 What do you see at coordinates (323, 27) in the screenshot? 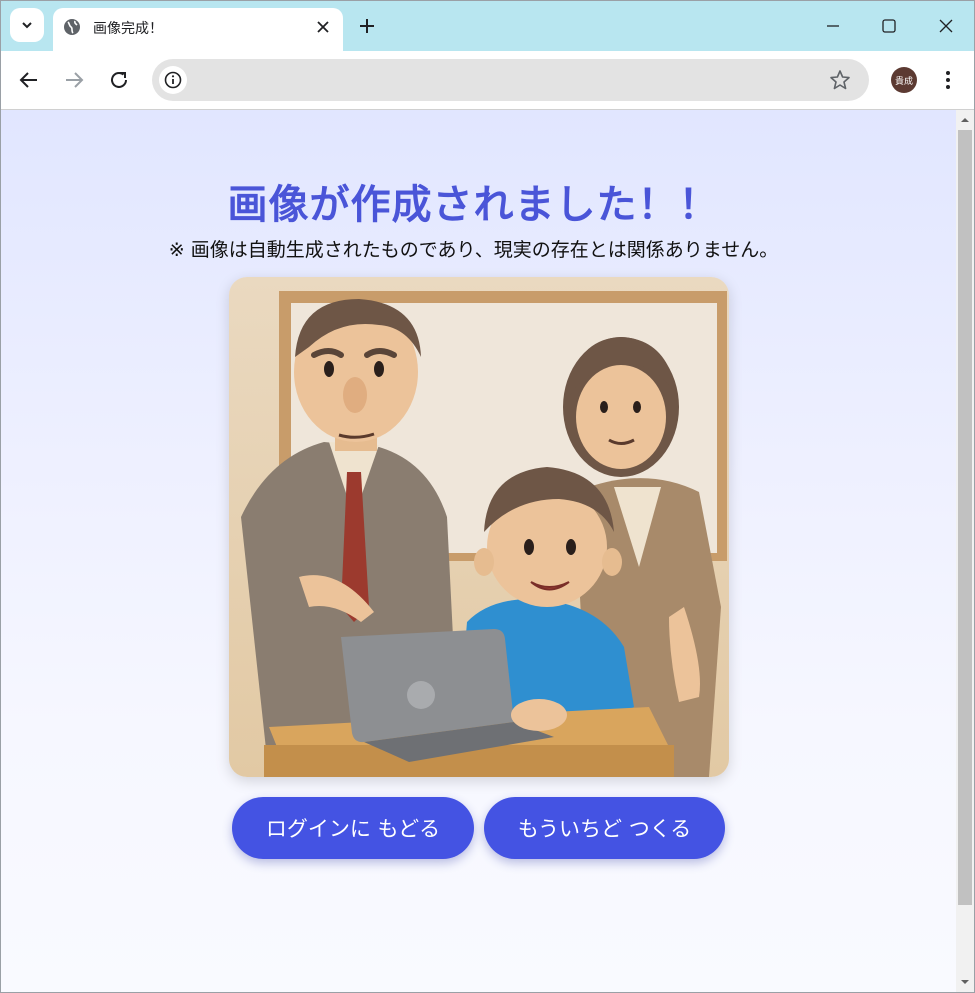
I see `close-tab-icon` at bounding box center [323, 27].